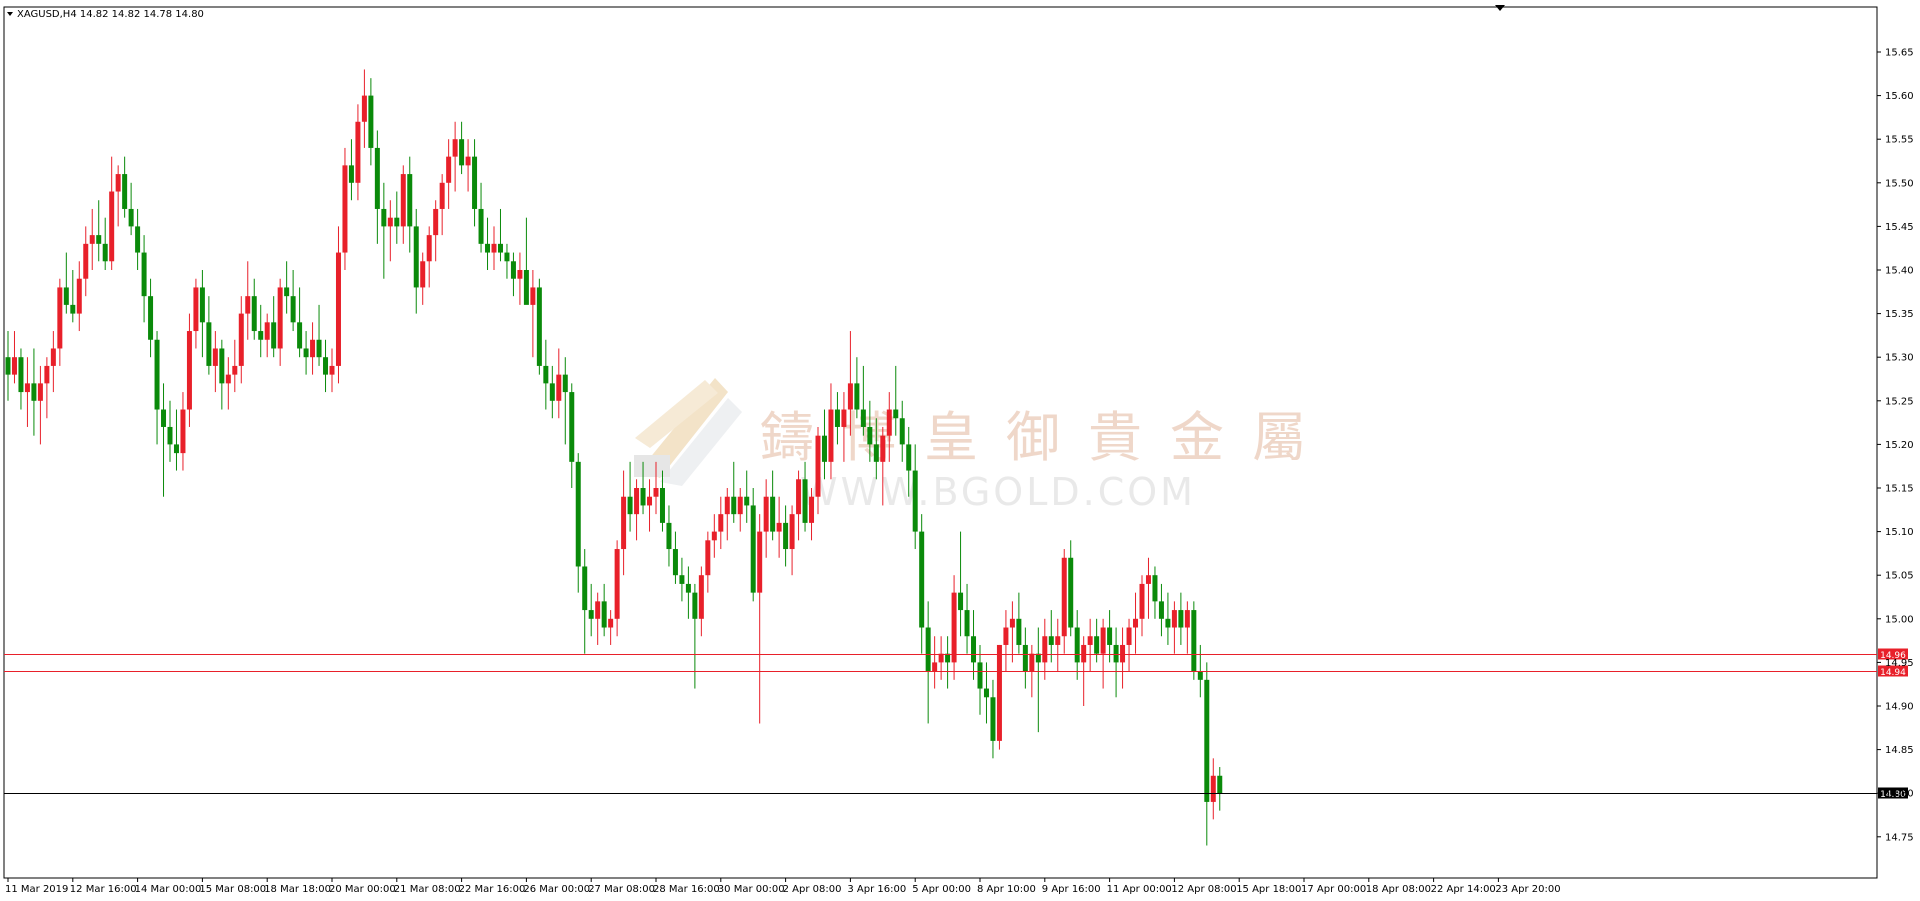 The image size is (1920, 901). Describe the element at coordinates (110, 14) in the screenshot. I see `symbol-ohlc-label: XAGUSD,H4 14.82 14.82 14.78 14.80` at that location.